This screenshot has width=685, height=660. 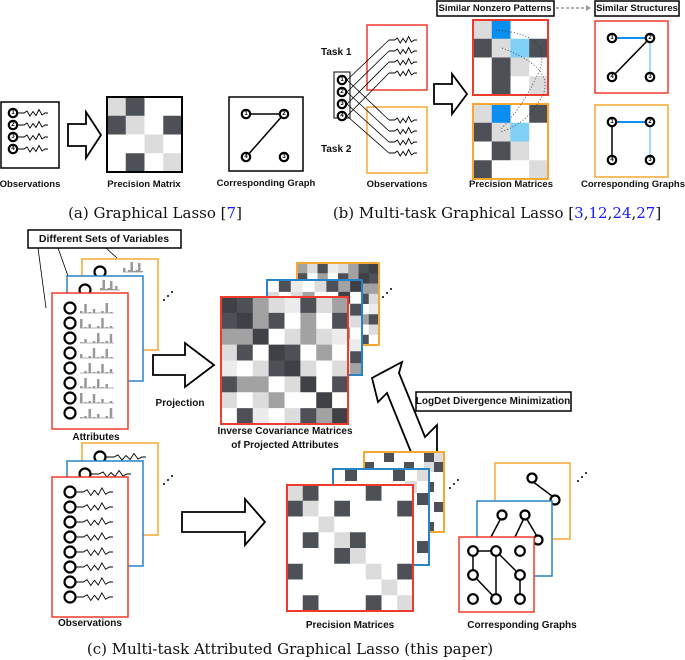 I want to click on citation-link: 7, so click(x=232, y=213).